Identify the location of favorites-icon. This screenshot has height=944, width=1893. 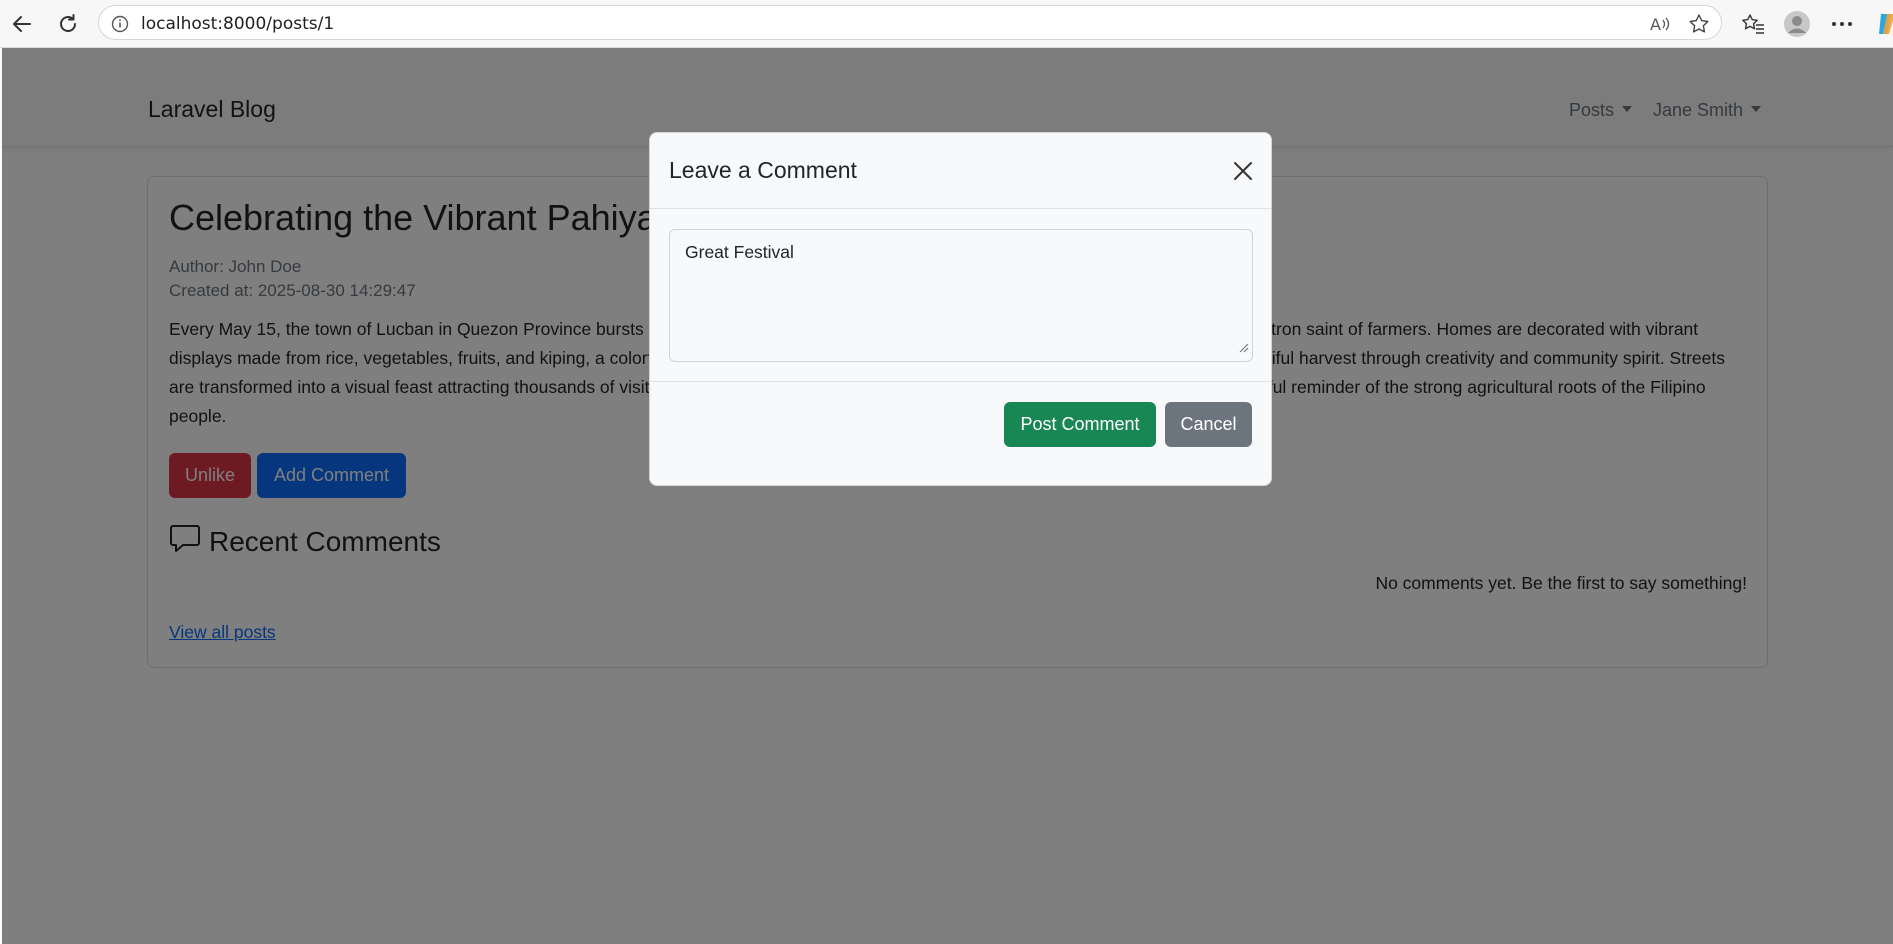
(1753, 24).